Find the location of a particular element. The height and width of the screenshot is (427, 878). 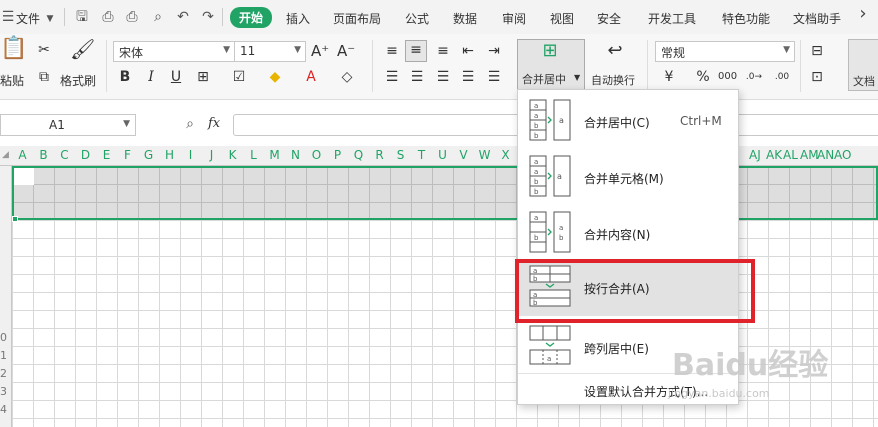

align-right-icon: ☰ is located at coordinates (443, 77).